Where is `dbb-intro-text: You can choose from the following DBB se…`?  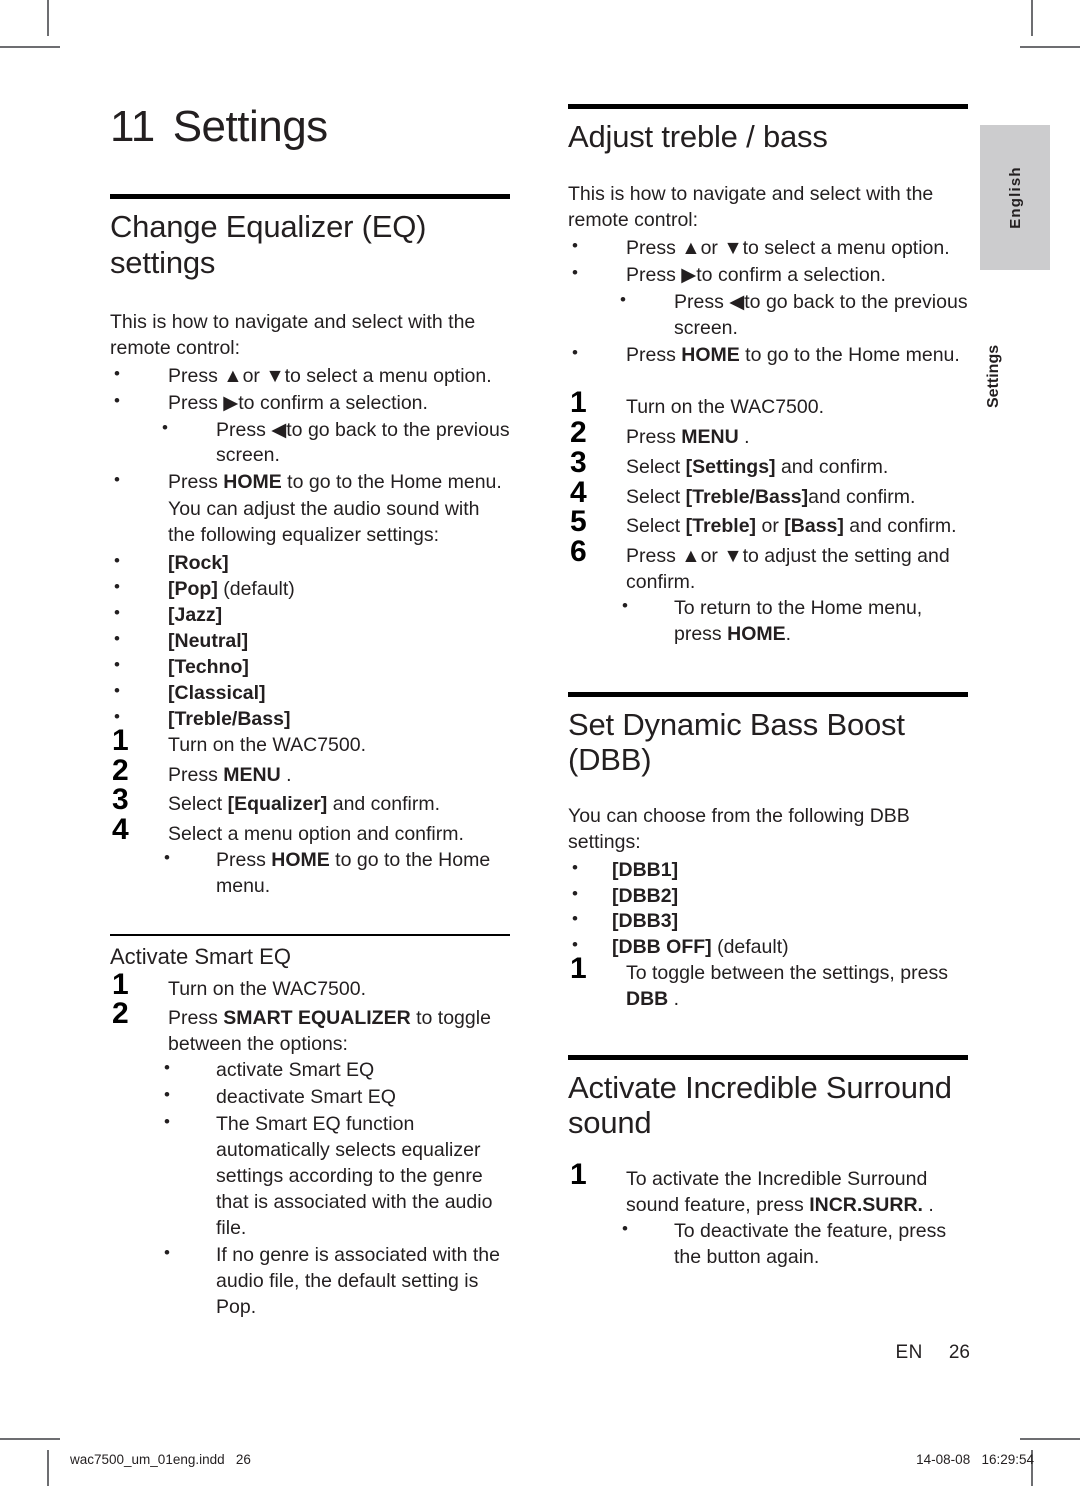
dbb-intro-text: You can choose from the following DBB se… is located at coordinates (739, 828).